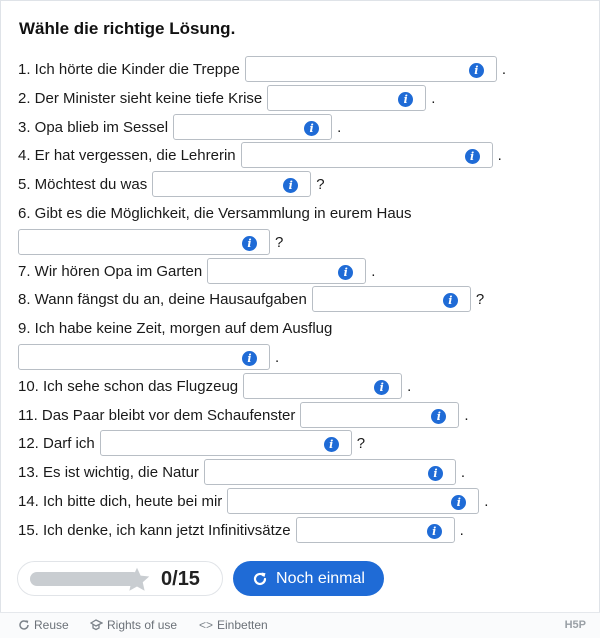  I want to click on question-5: 5. Möchtest du was i ?, so click(171, 184).